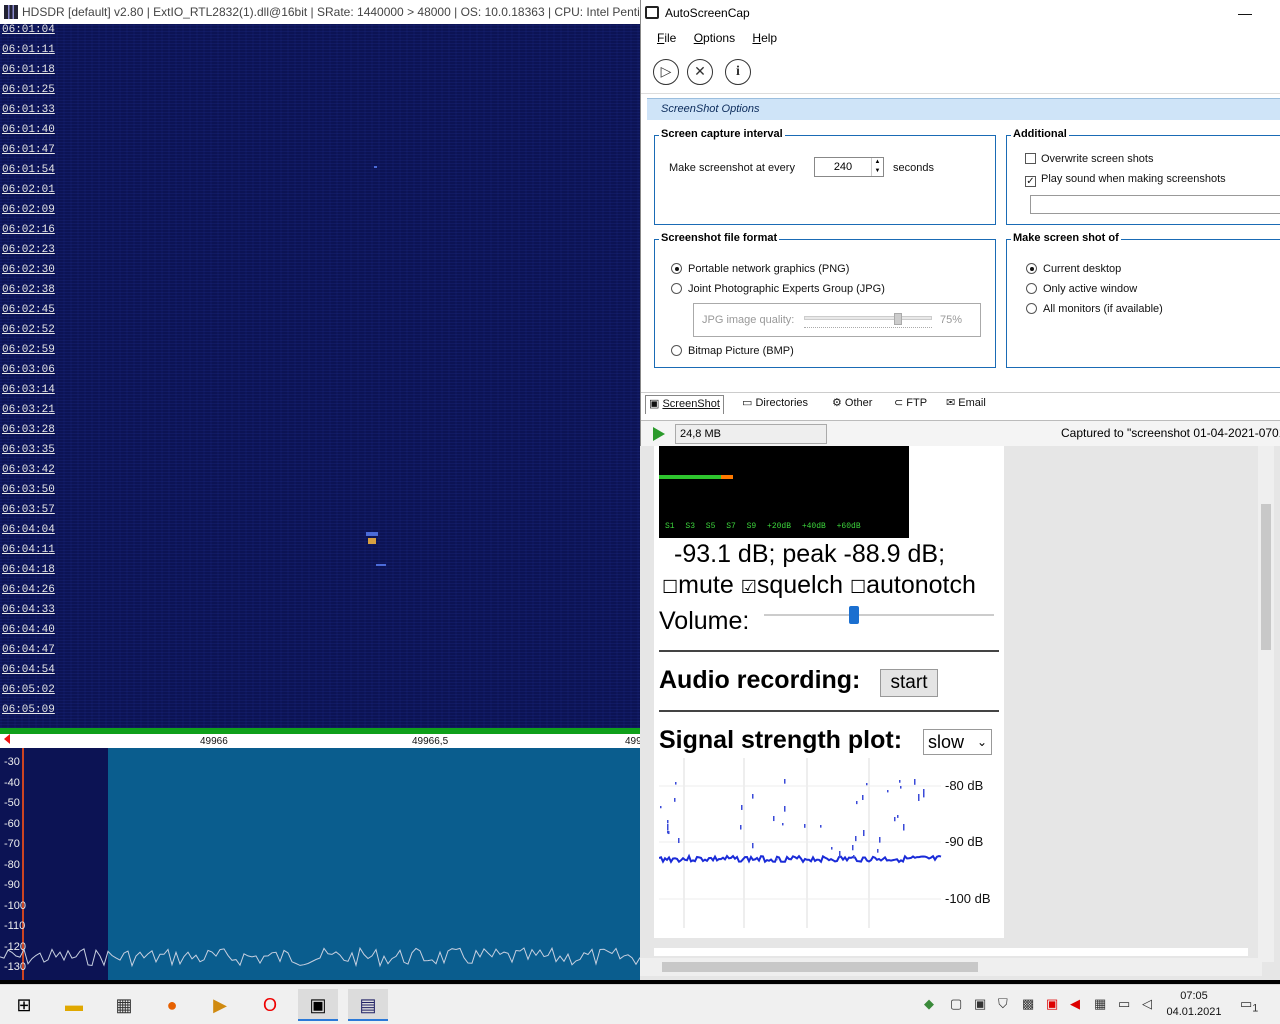  What do you see at coordinates (792, 585) in the screenshot?
I see `squelch-option: ☑squelch` at bounding box center [792, 585].